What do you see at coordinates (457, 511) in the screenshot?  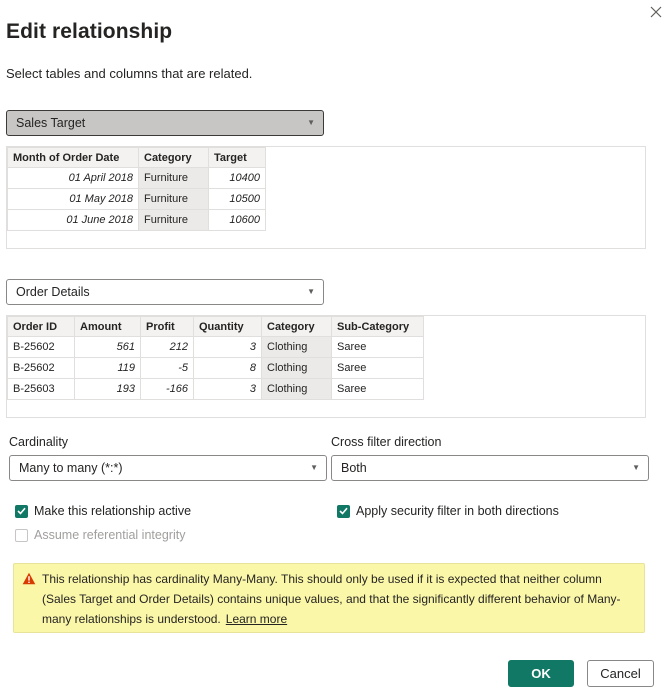 I see `security-checkbox-label: Apply security filter in both directions` at bounding box center [457, 511].